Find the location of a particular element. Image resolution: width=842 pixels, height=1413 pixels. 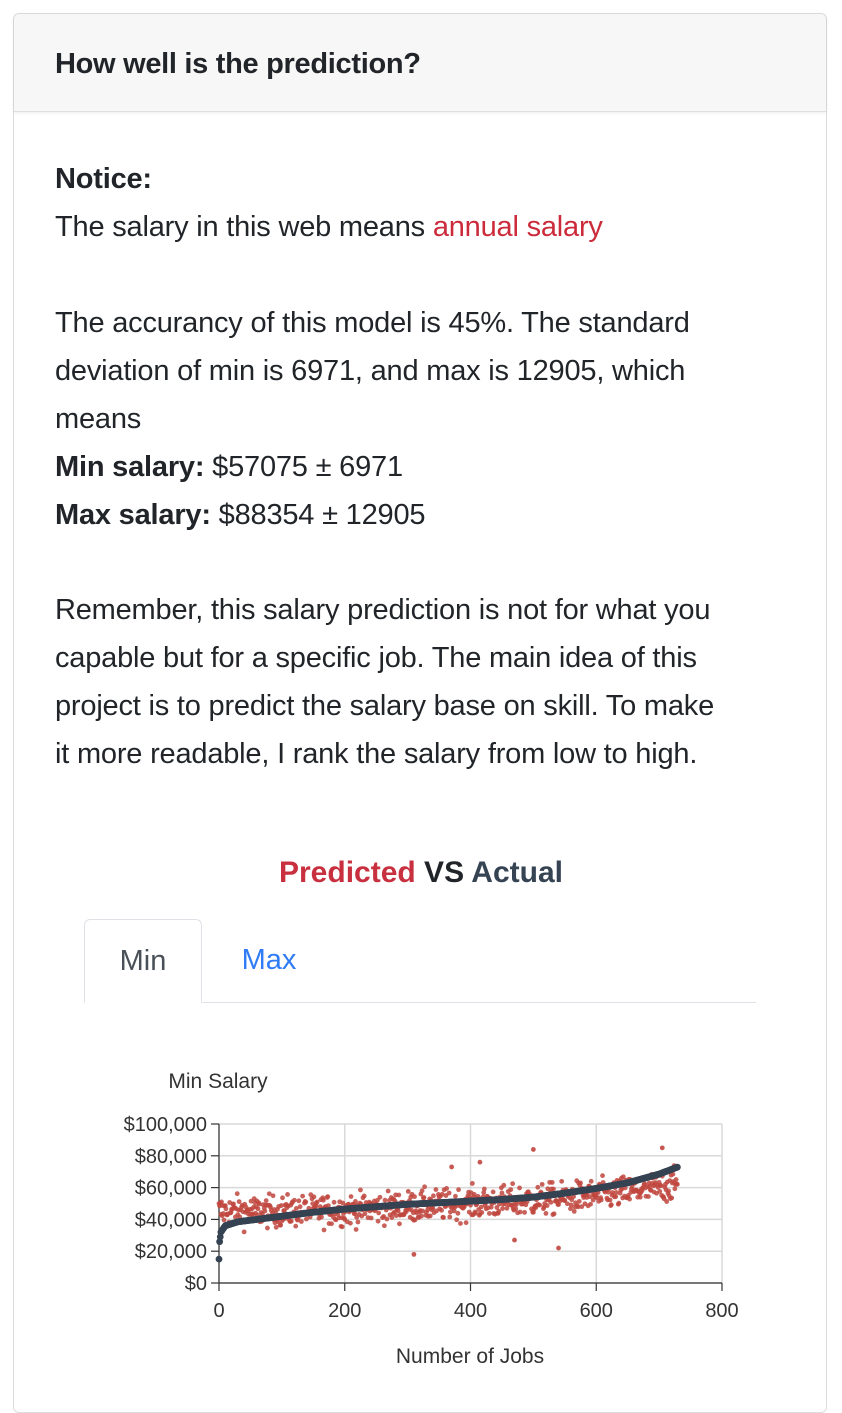

x-axis-label: Number of Jobs is located at coordinates (470, 1356).